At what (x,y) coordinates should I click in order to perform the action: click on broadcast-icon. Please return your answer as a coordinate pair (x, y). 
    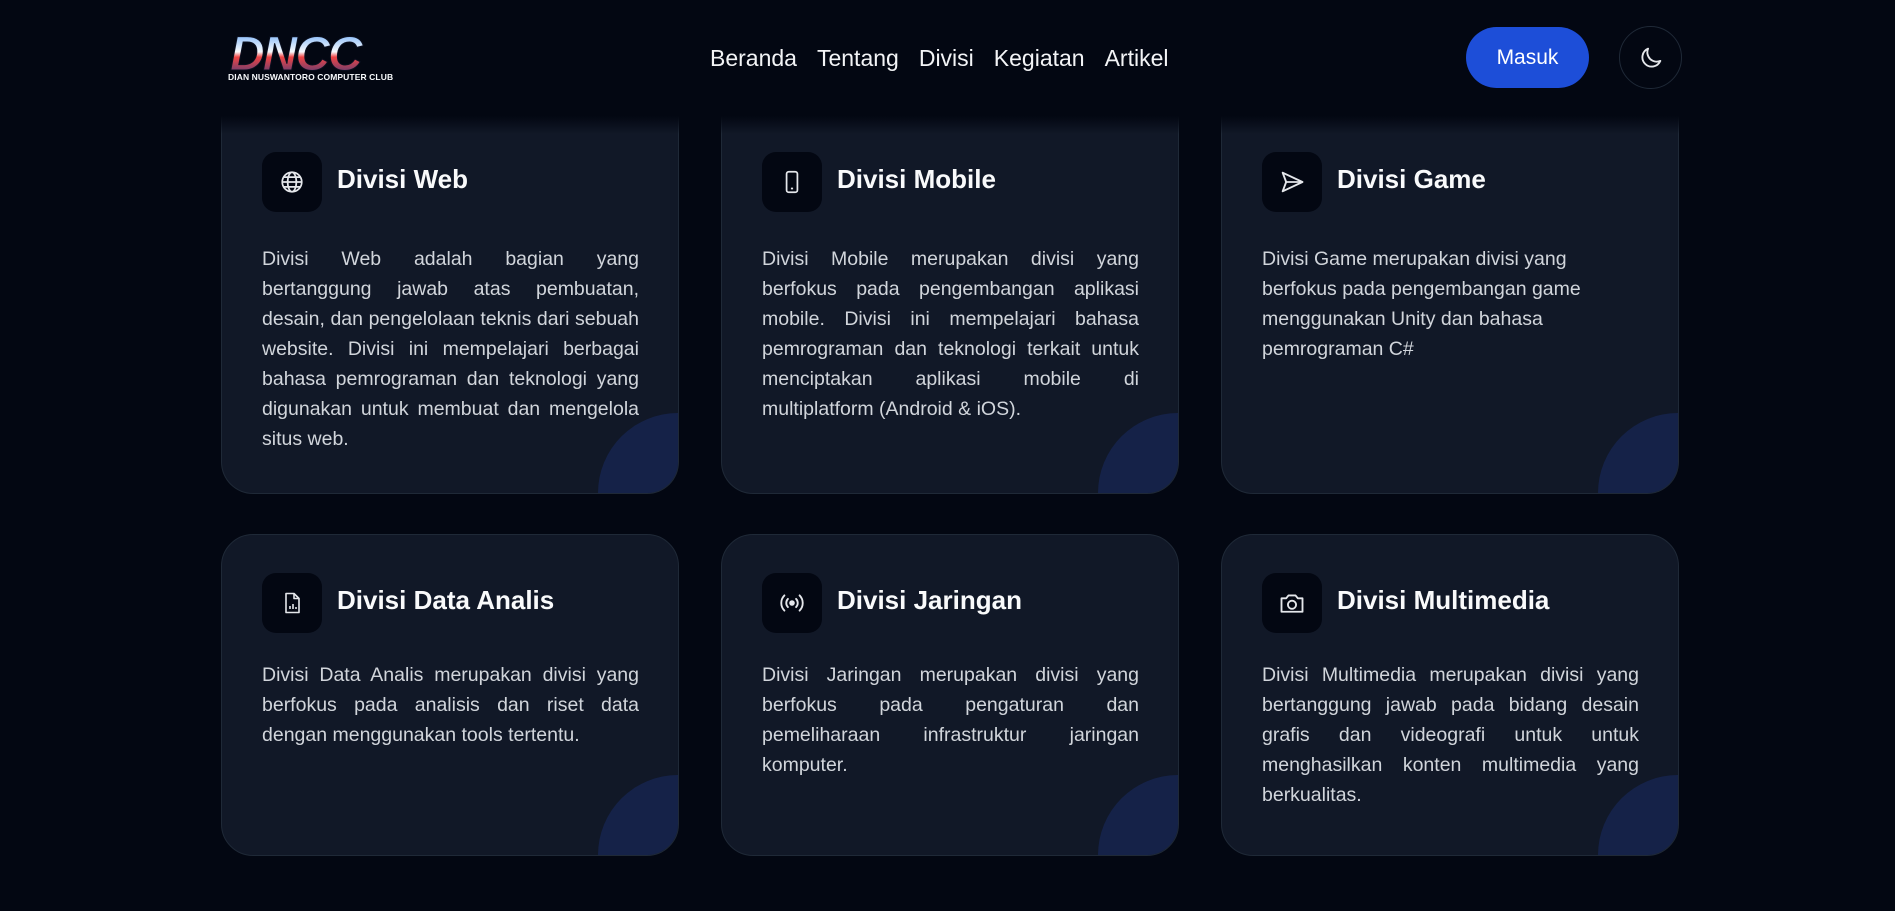
    Looking at the image, I should click on (792, 603).